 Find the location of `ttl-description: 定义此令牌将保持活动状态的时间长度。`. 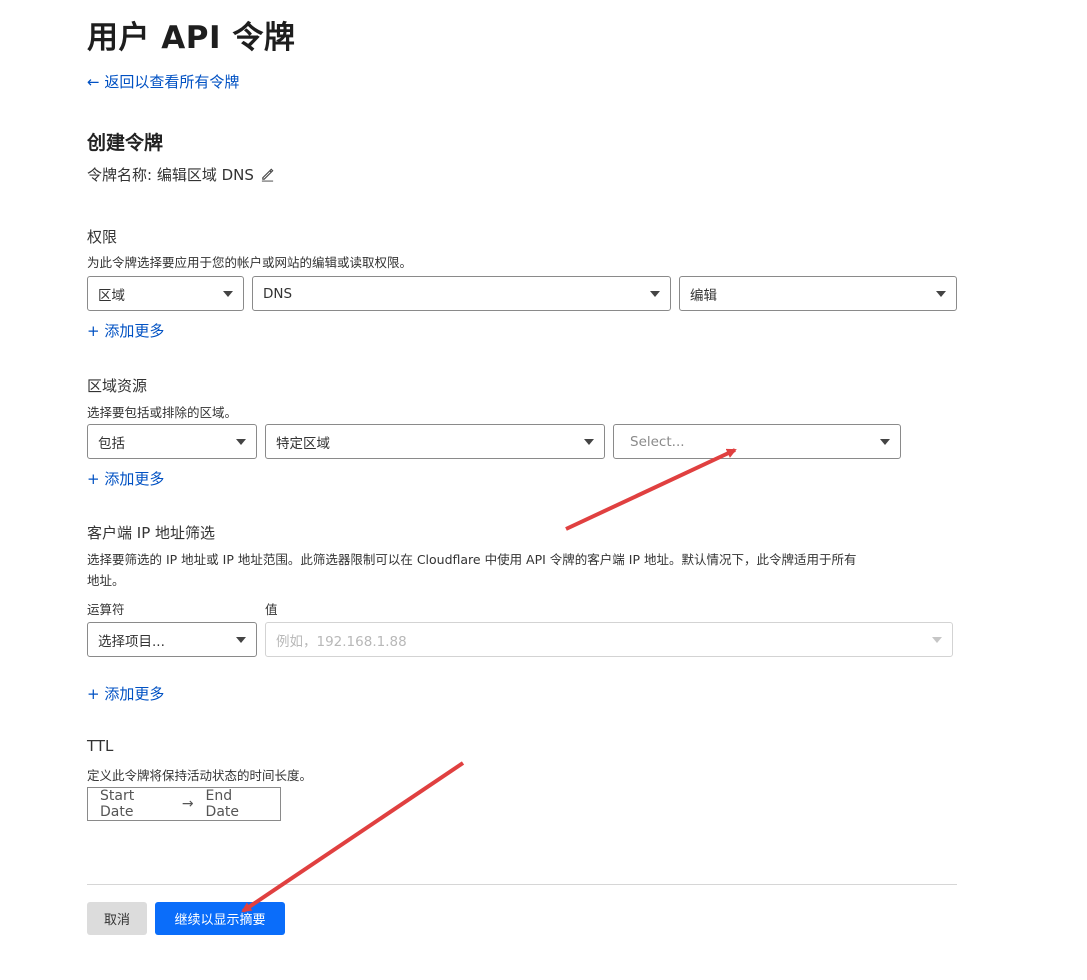

ttl-description: 定义此令牌将保持活动状态的时间长度。 is located at coordinates (200, 775).